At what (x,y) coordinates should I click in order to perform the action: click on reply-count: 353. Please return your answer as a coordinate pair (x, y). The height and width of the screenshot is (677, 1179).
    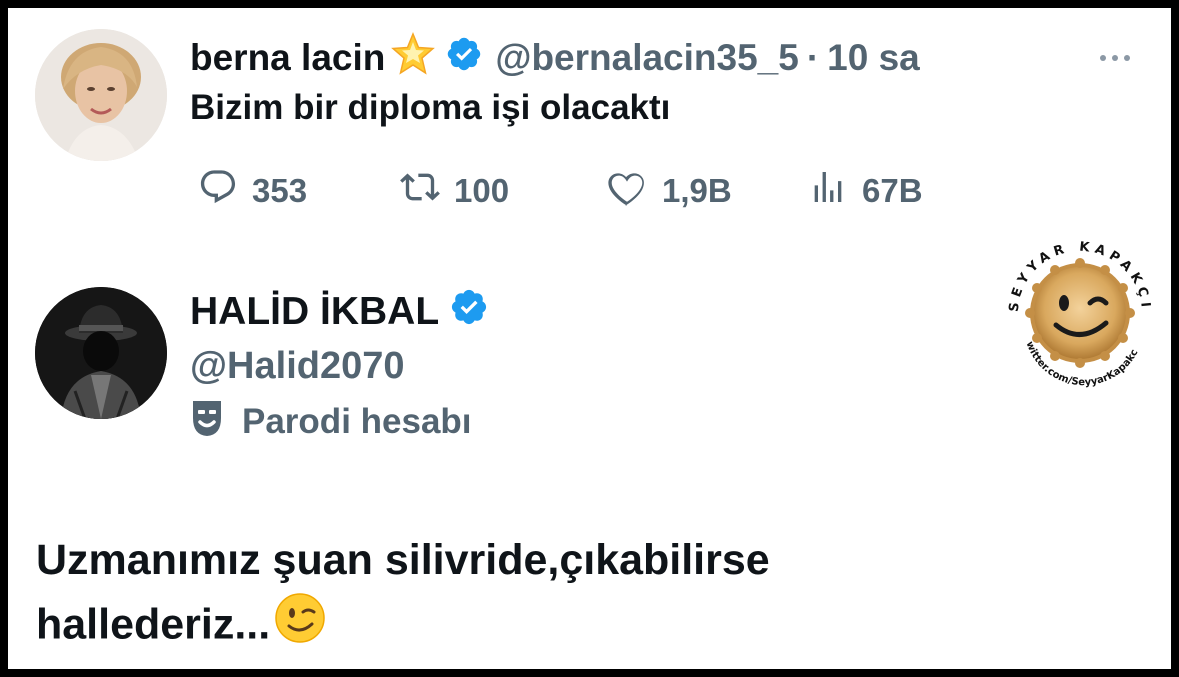
    Looking at the image, I should click on (280, 190).